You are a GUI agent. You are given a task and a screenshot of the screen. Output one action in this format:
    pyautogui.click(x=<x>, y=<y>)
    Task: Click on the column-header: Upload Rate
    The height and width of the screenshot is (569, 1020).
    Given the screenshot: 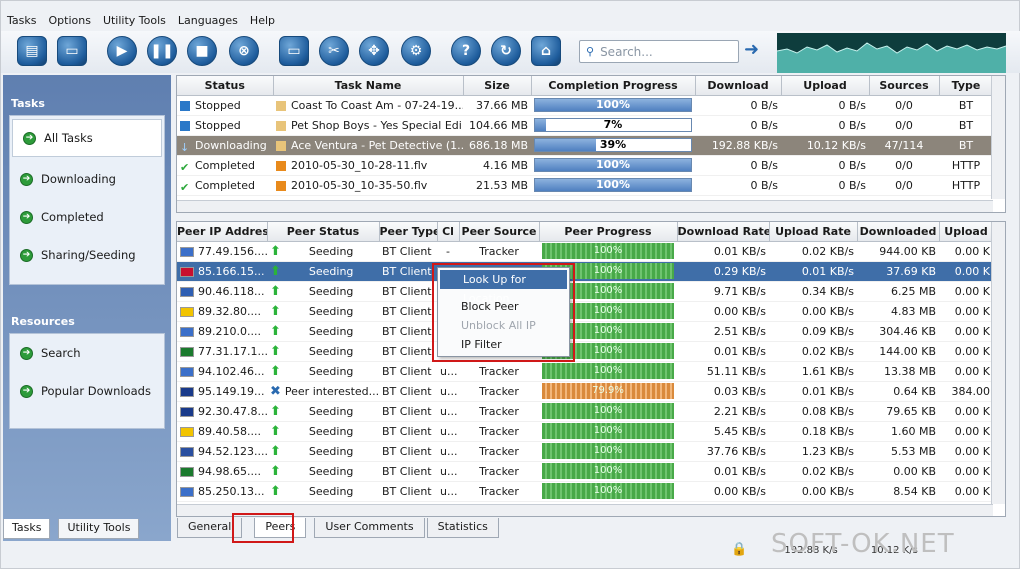 What is the action you would take?
    pyautogui.click(x=813, y=232)
    